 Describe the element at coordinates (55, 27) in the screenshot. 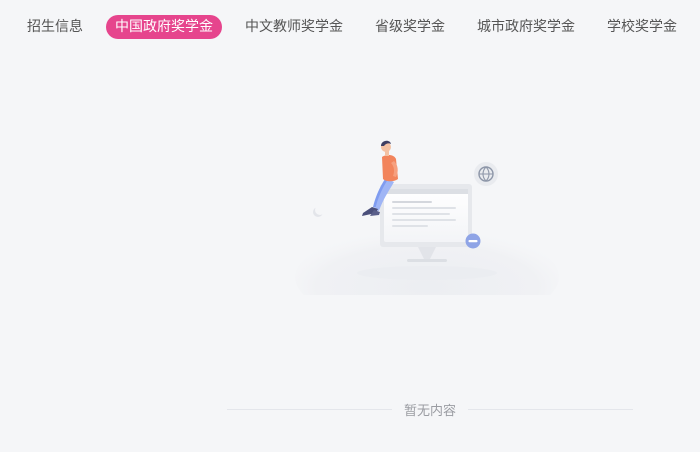

I see `tab-admissions-info: 招生信息` at that location.